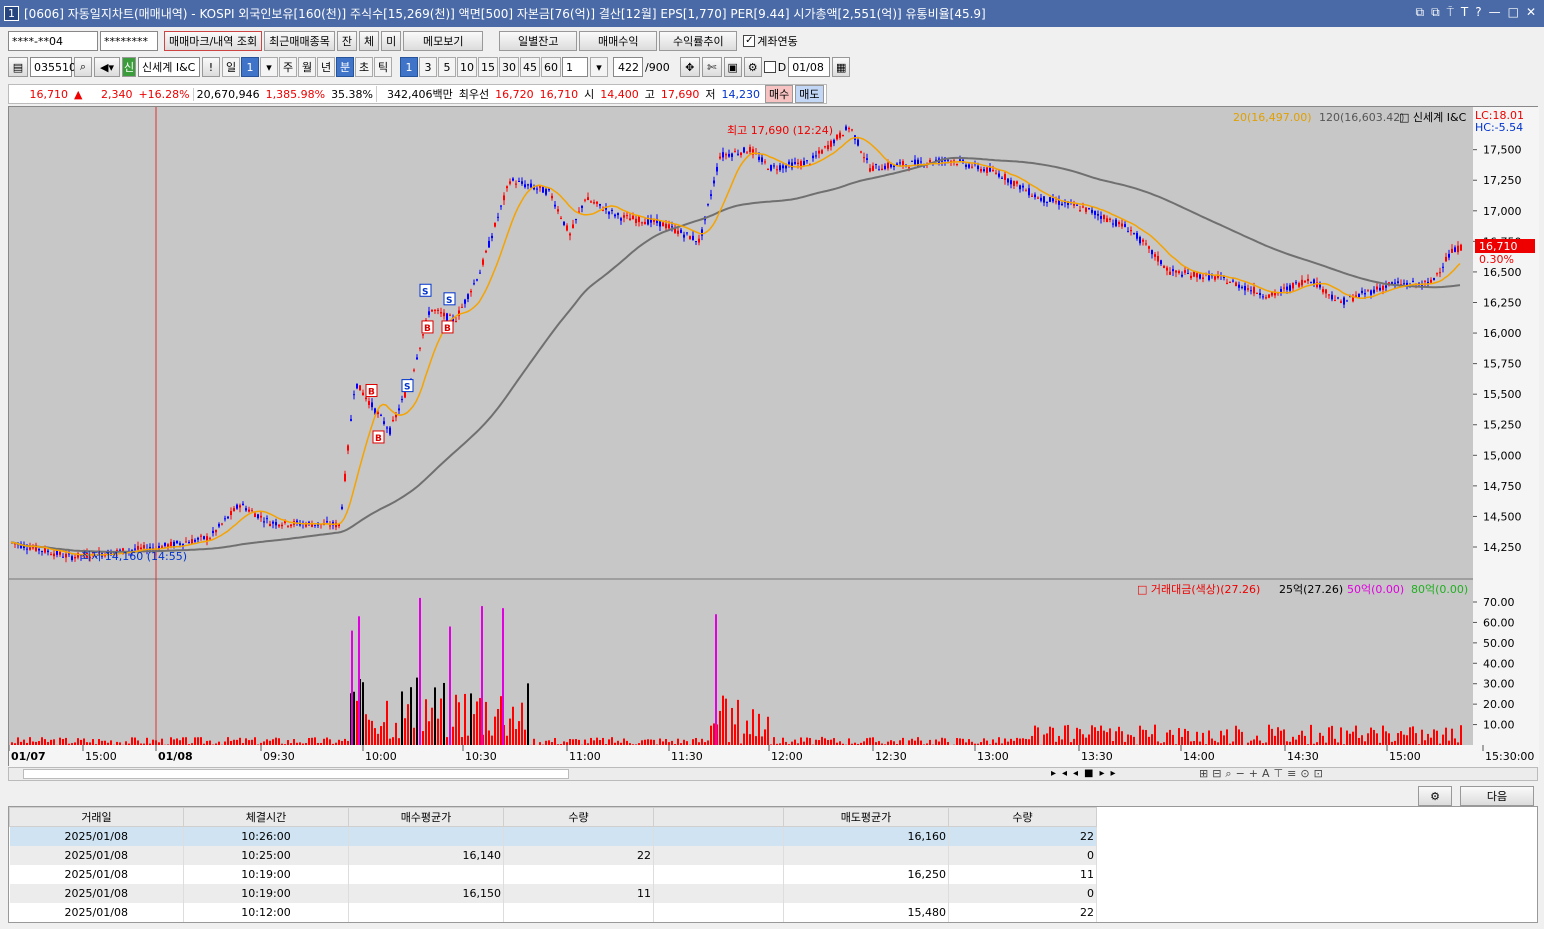 The width and height of the screenshot is (1544, 929). What do you see at coordinates (551, 67) in the screenshot?
I see `minute-60: 60` at bounding box center [551, 67].